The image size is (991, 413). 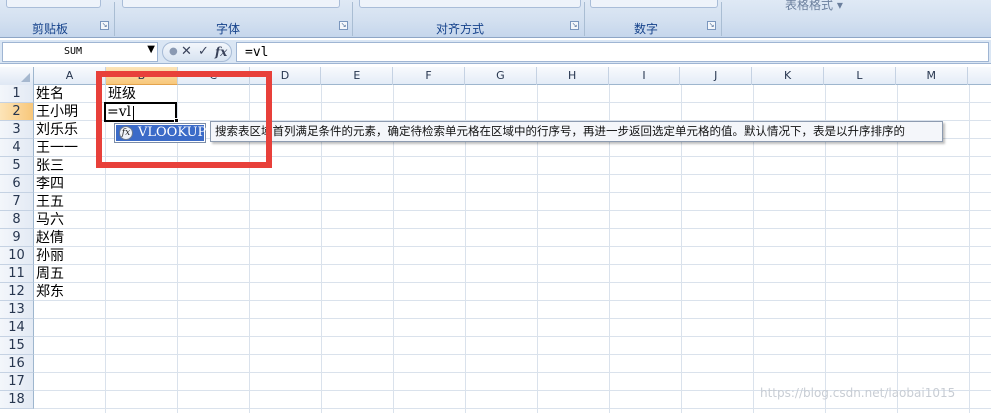 What do you see at coordinates (17, 202) in the screenshot?
I see `row-header-7: 7` at bounding box center [17, 202].